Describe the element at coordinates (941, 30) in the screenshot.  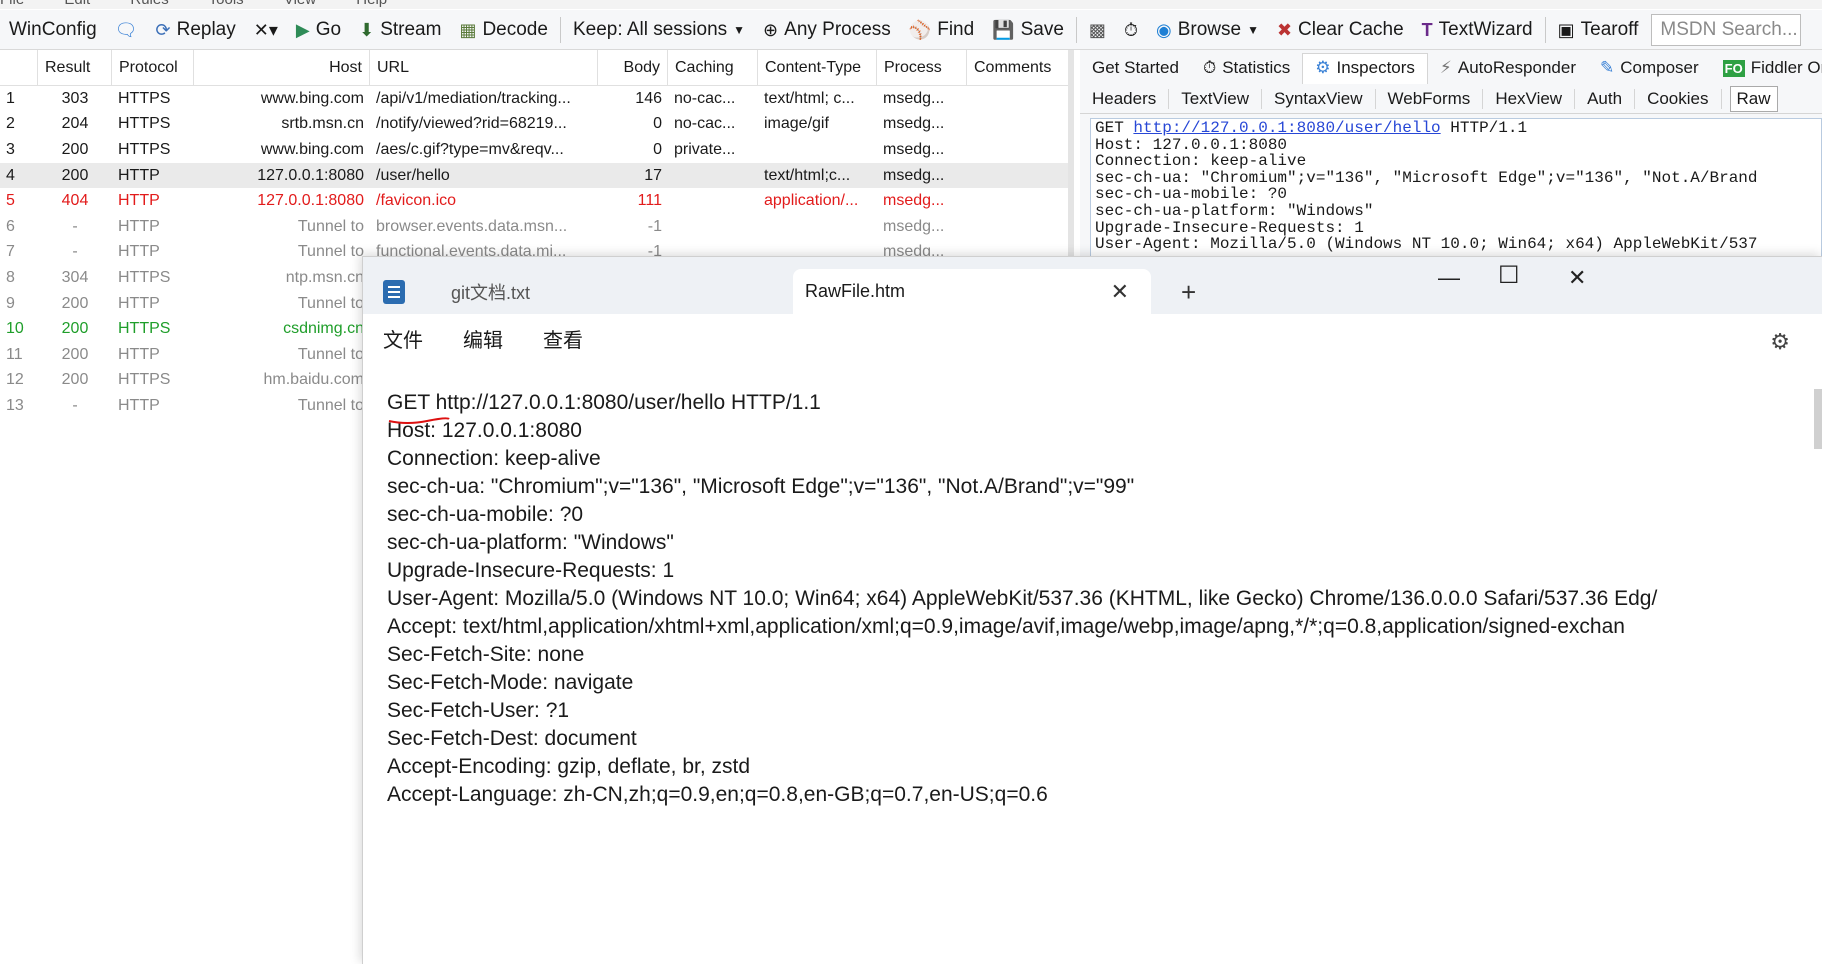
I see `find-button: ⚾ Find` at that location.